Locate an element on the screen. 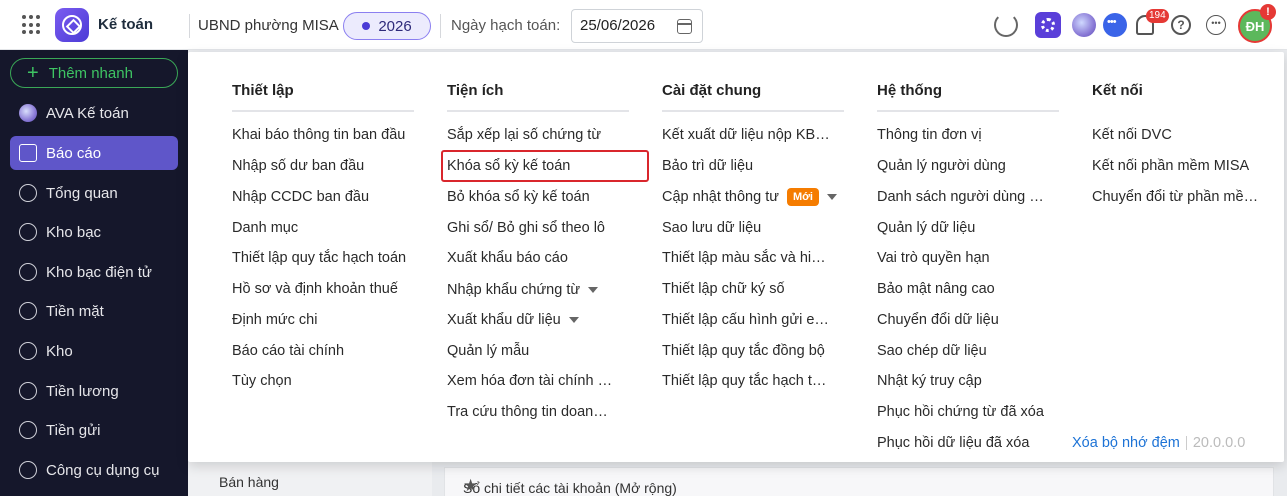 The height and width of the screenshot is (496, 1287). column-title: Hệ thống is located at coordinates (909, 90).